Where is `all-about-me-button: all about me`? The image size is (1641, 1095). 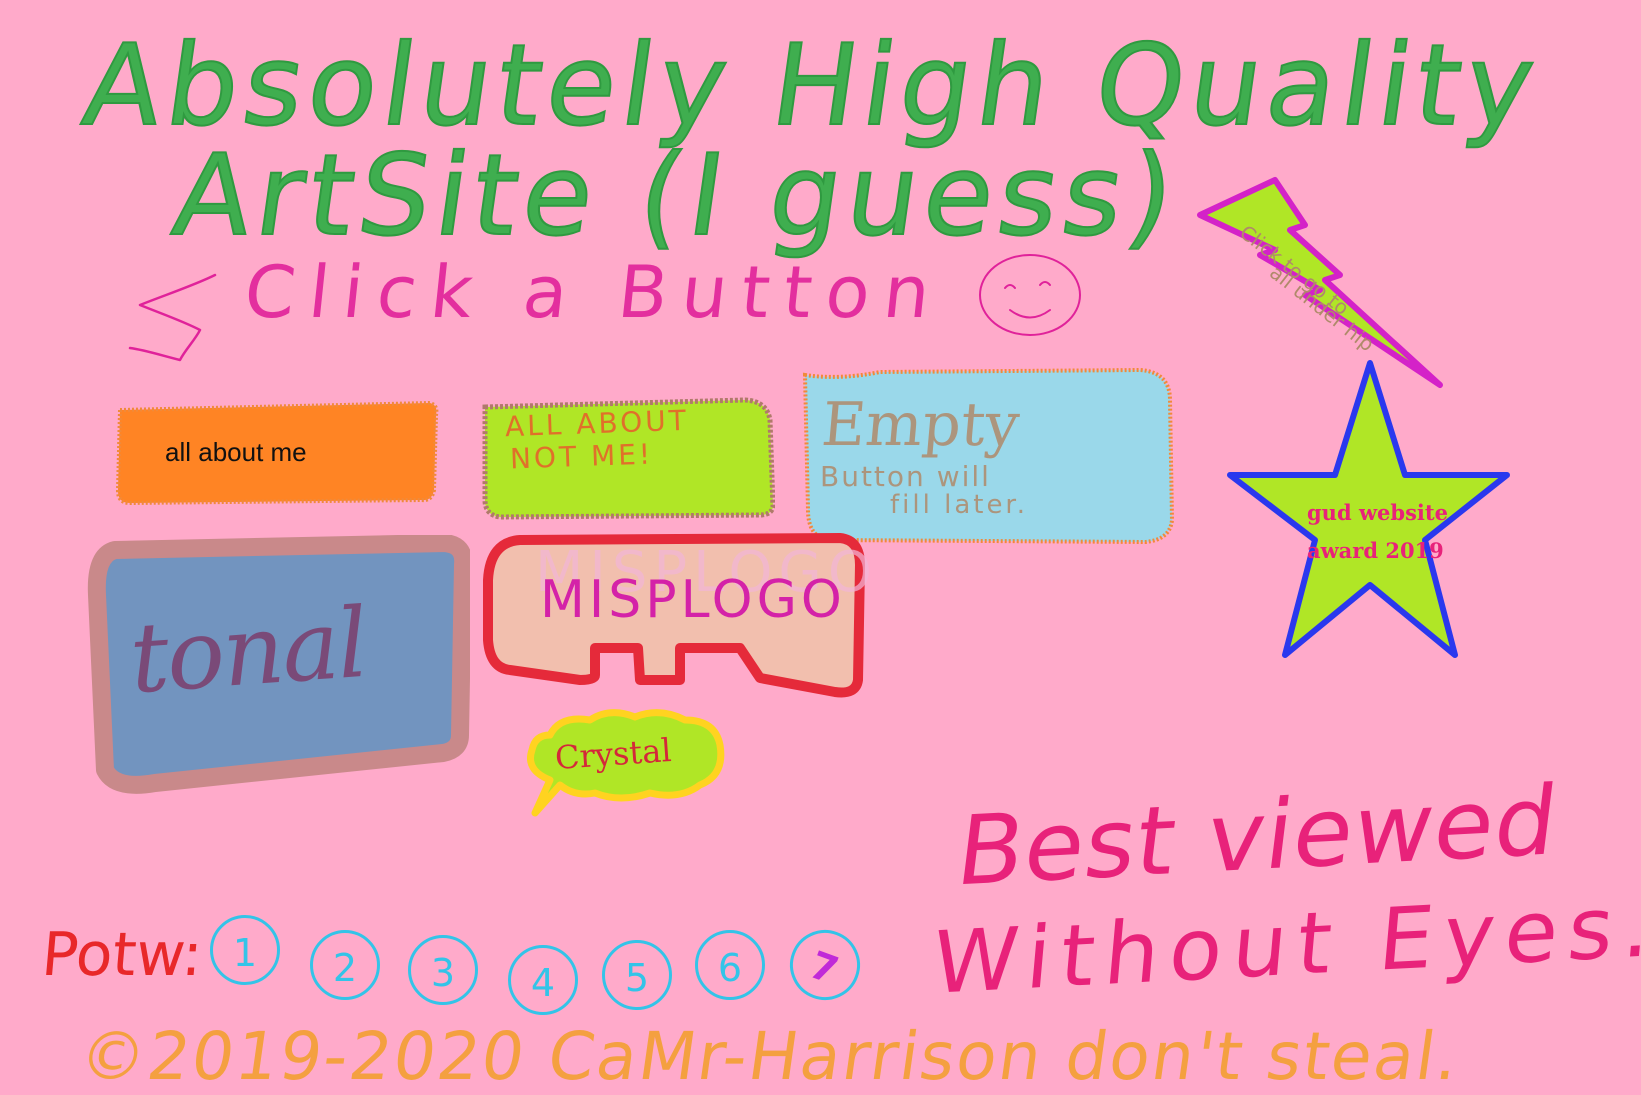 all-about-me-button: all about me is located at coordinates (275, 452).